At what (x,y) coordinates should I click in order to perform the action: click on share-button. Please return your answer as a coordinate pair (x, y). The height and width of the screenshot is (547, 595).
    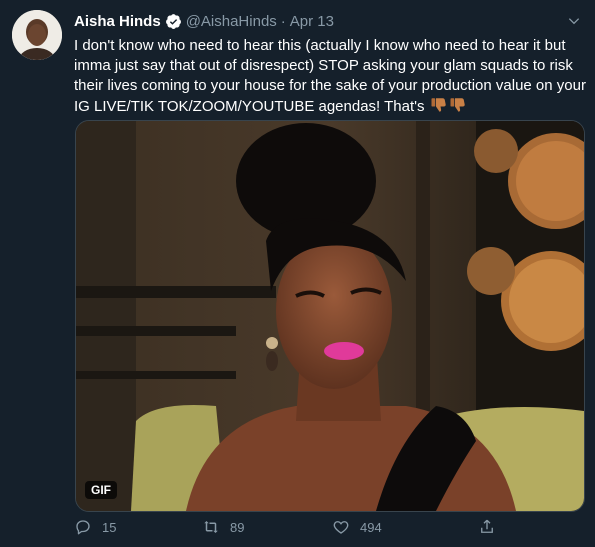
    Looking at the image, I should click on (487, 527).